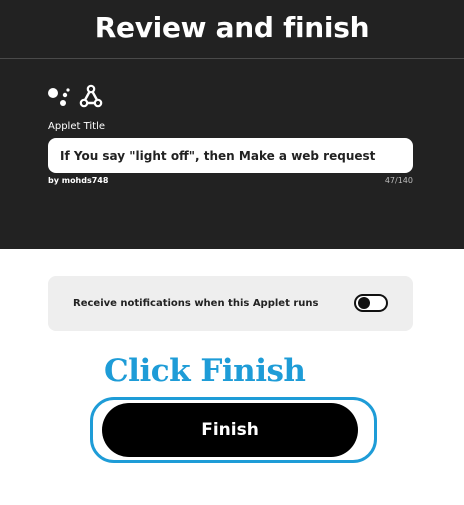 This screenshot has height=505, width=464. Describe the element at coordinates (232, 27) in the screenshot. I see `page-title: Review and finish` at that location.